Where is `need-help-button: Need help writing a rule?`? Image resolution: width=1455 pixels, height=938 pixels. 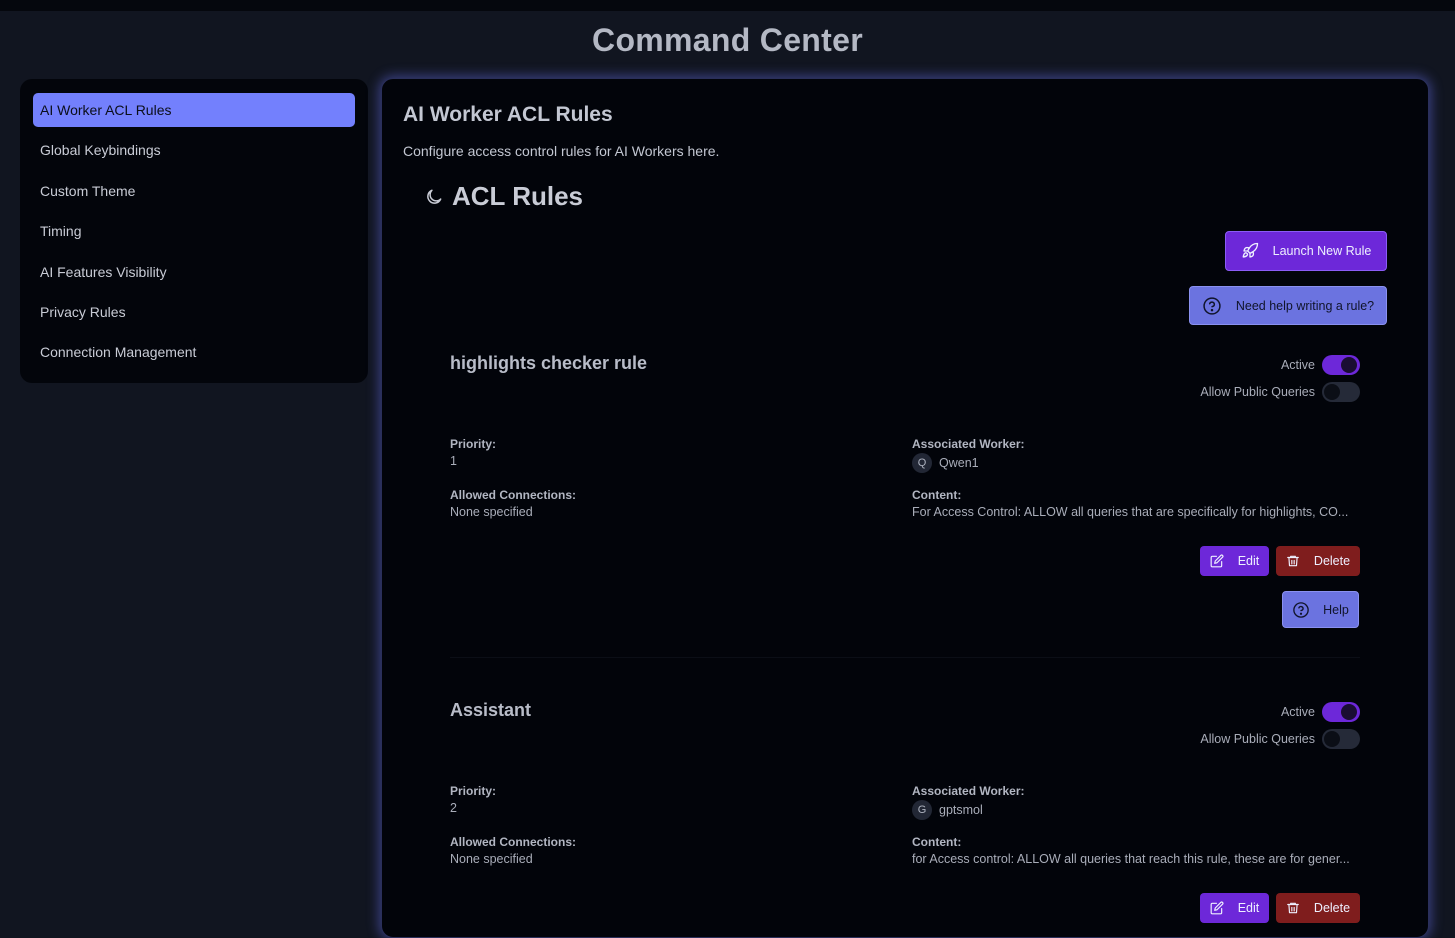 need-help-button: Need help writing a rule? is located at coordinates (1288, 305).